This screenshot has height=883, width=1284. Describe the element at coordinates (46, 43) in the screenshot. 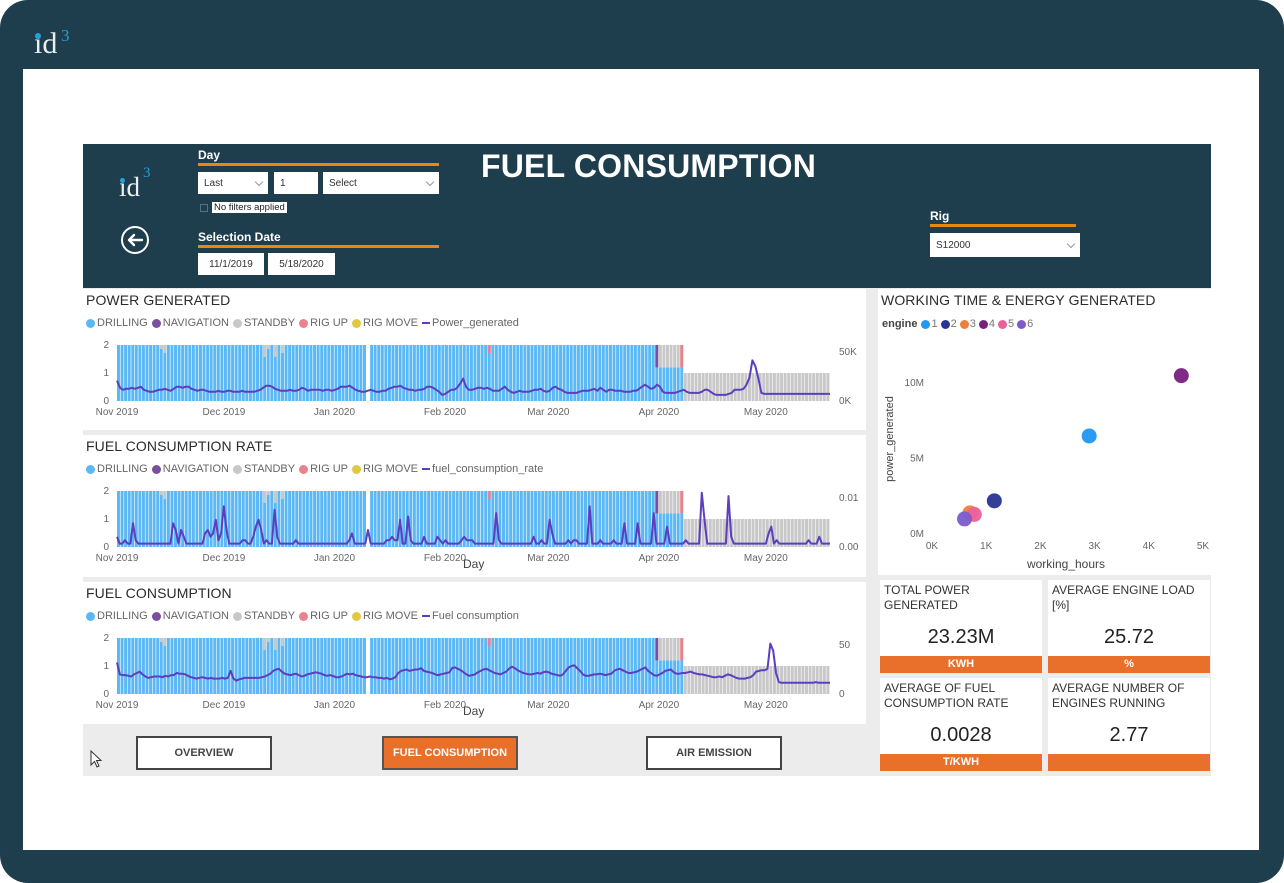

I see `logo-text: id` at that location.